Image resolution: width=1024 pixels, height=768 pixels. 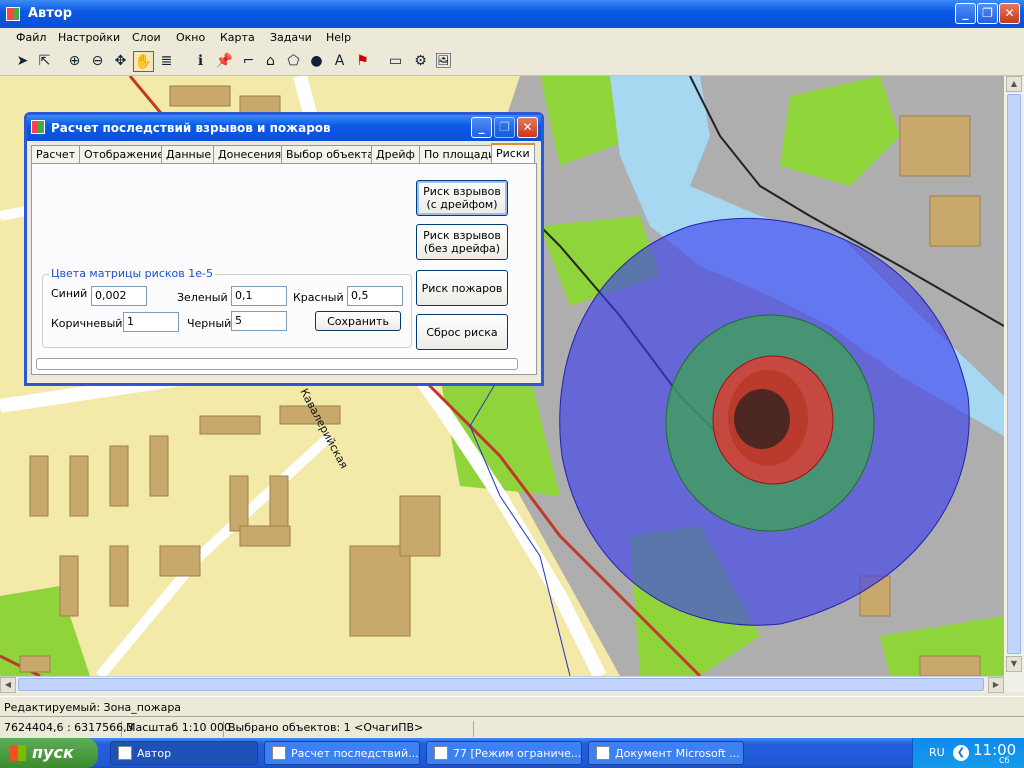 I want to click on menu-file: Файл, so click(x=31, y=37).